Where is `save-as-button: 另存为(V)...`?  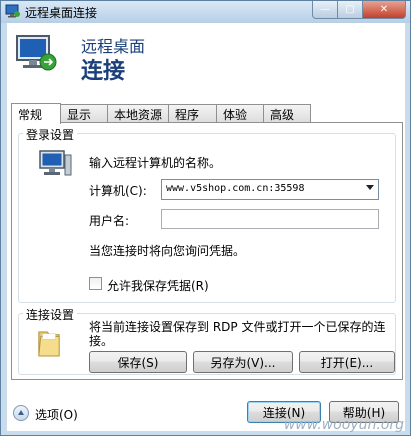 save-as-button: 另存为(V)... is located at coordinates (243, 362).